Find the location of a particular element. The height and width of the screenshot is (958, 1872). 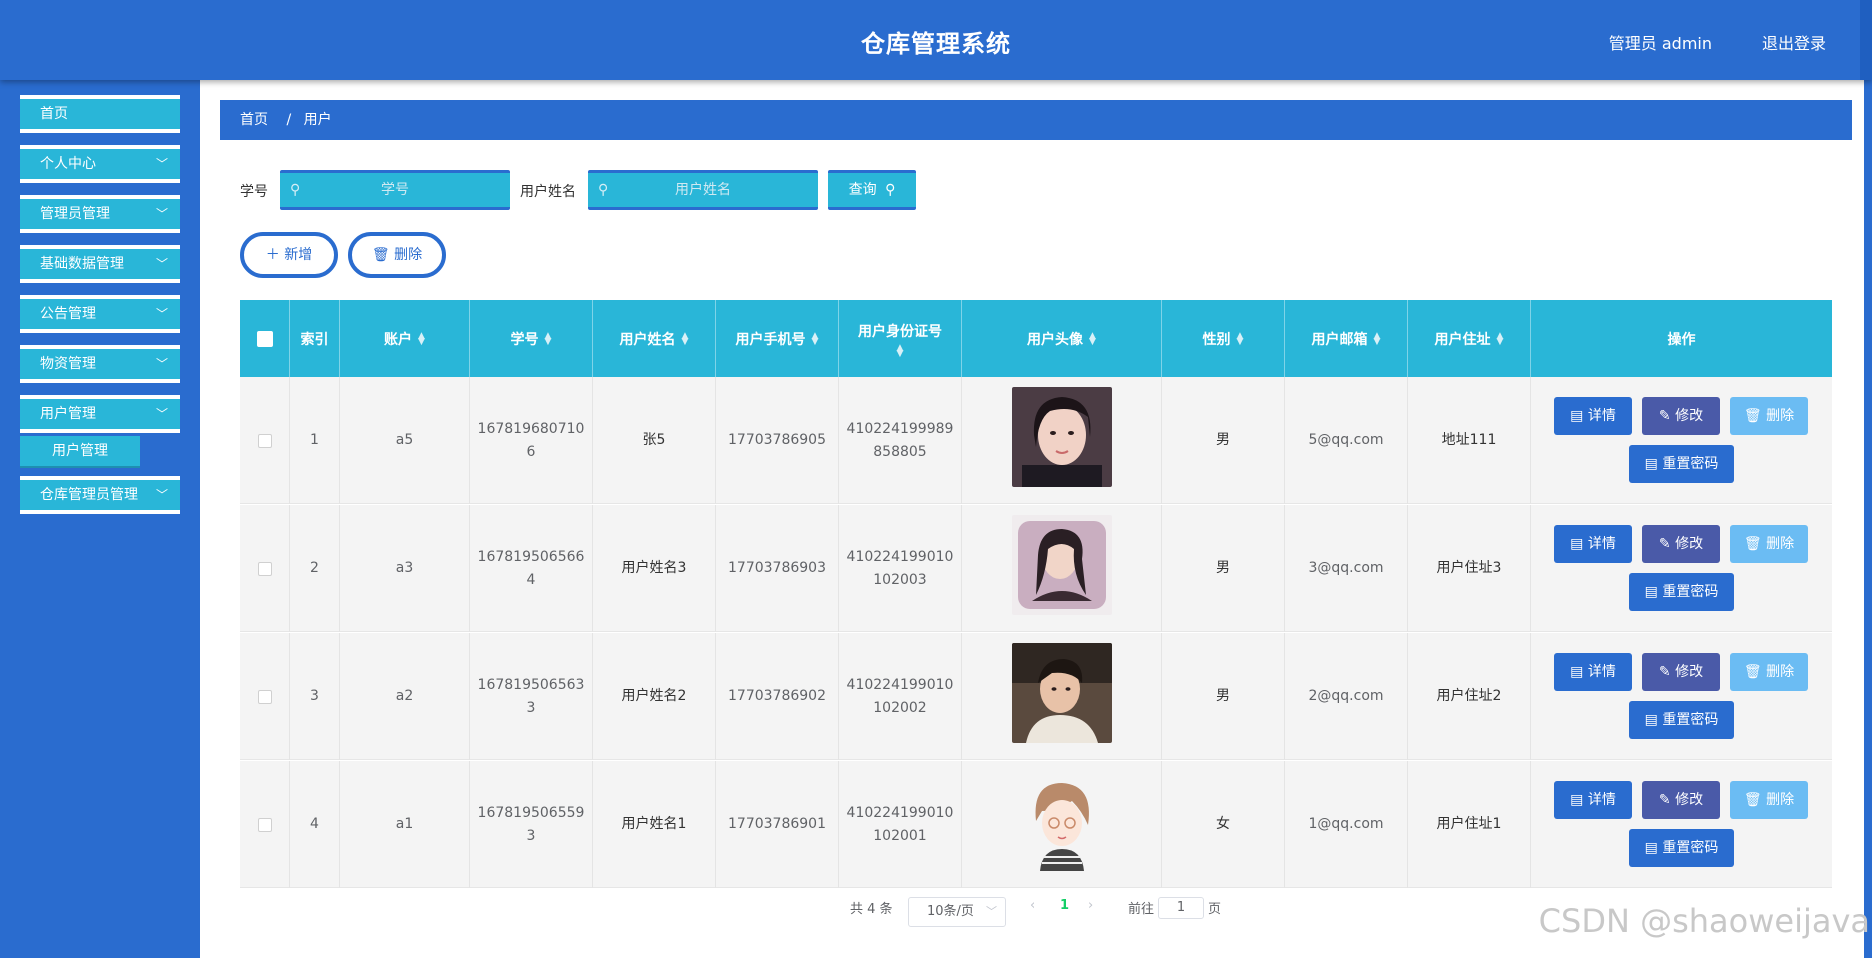

sidebar-item-label: 首页 is located at coordinates (54, 114).